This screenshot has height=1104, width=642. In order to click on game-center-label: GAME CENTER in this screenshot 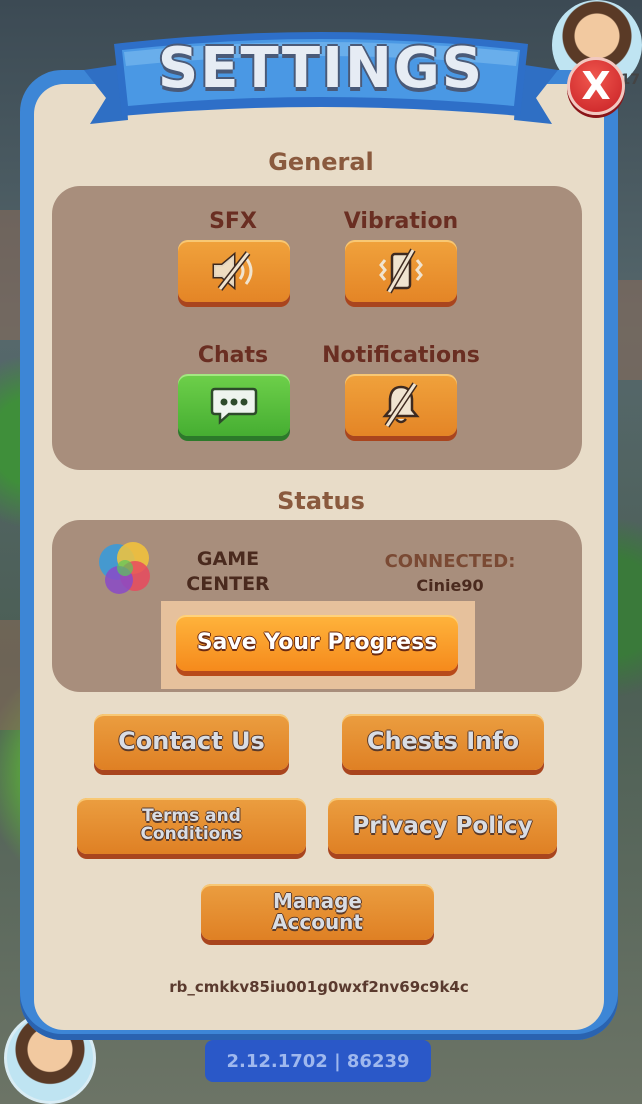, I will do `click(228, 572)`.